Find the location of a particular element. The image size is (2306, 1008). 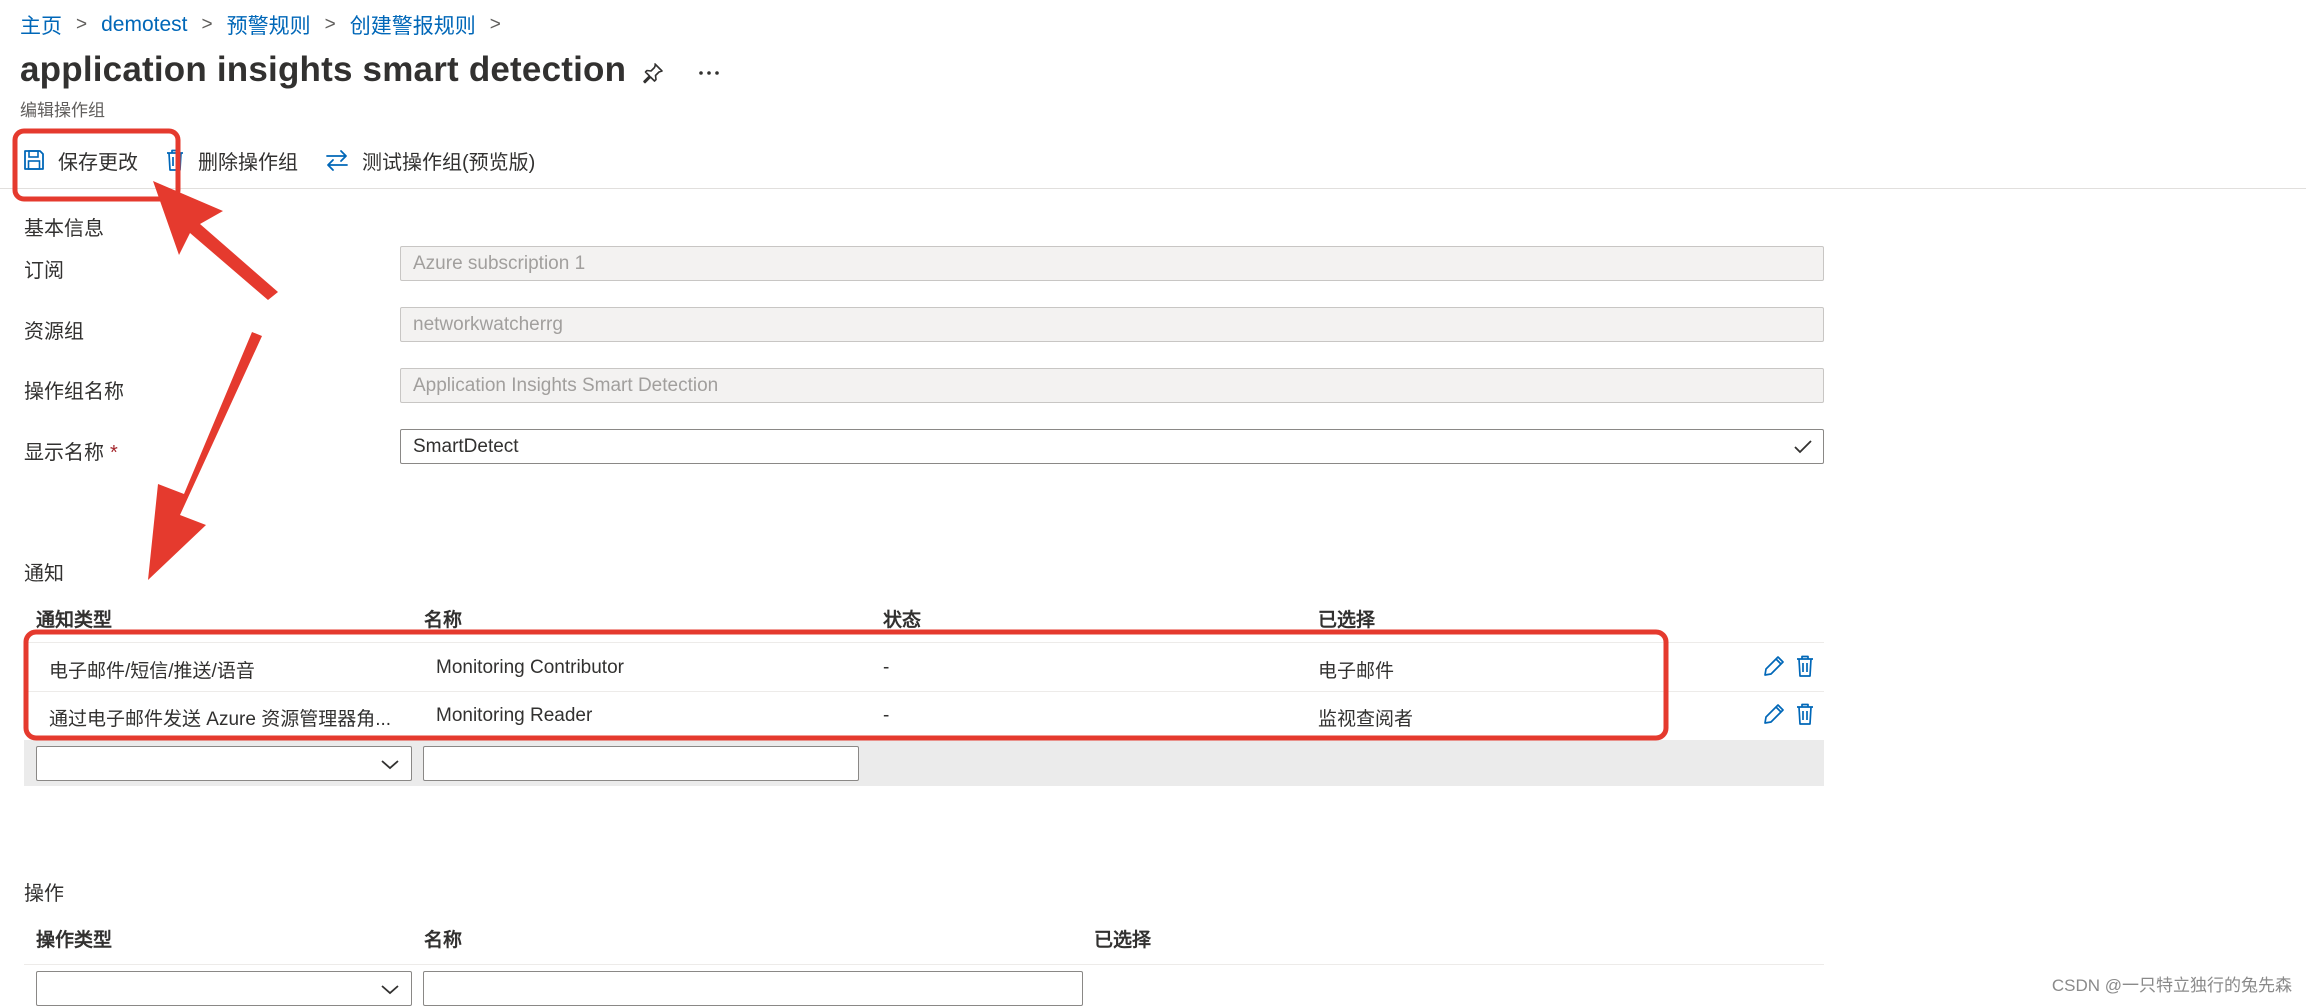

command-bar: 保存更改 删除操作组 测试操作组(预览版) is located at coordinates (291, 160).